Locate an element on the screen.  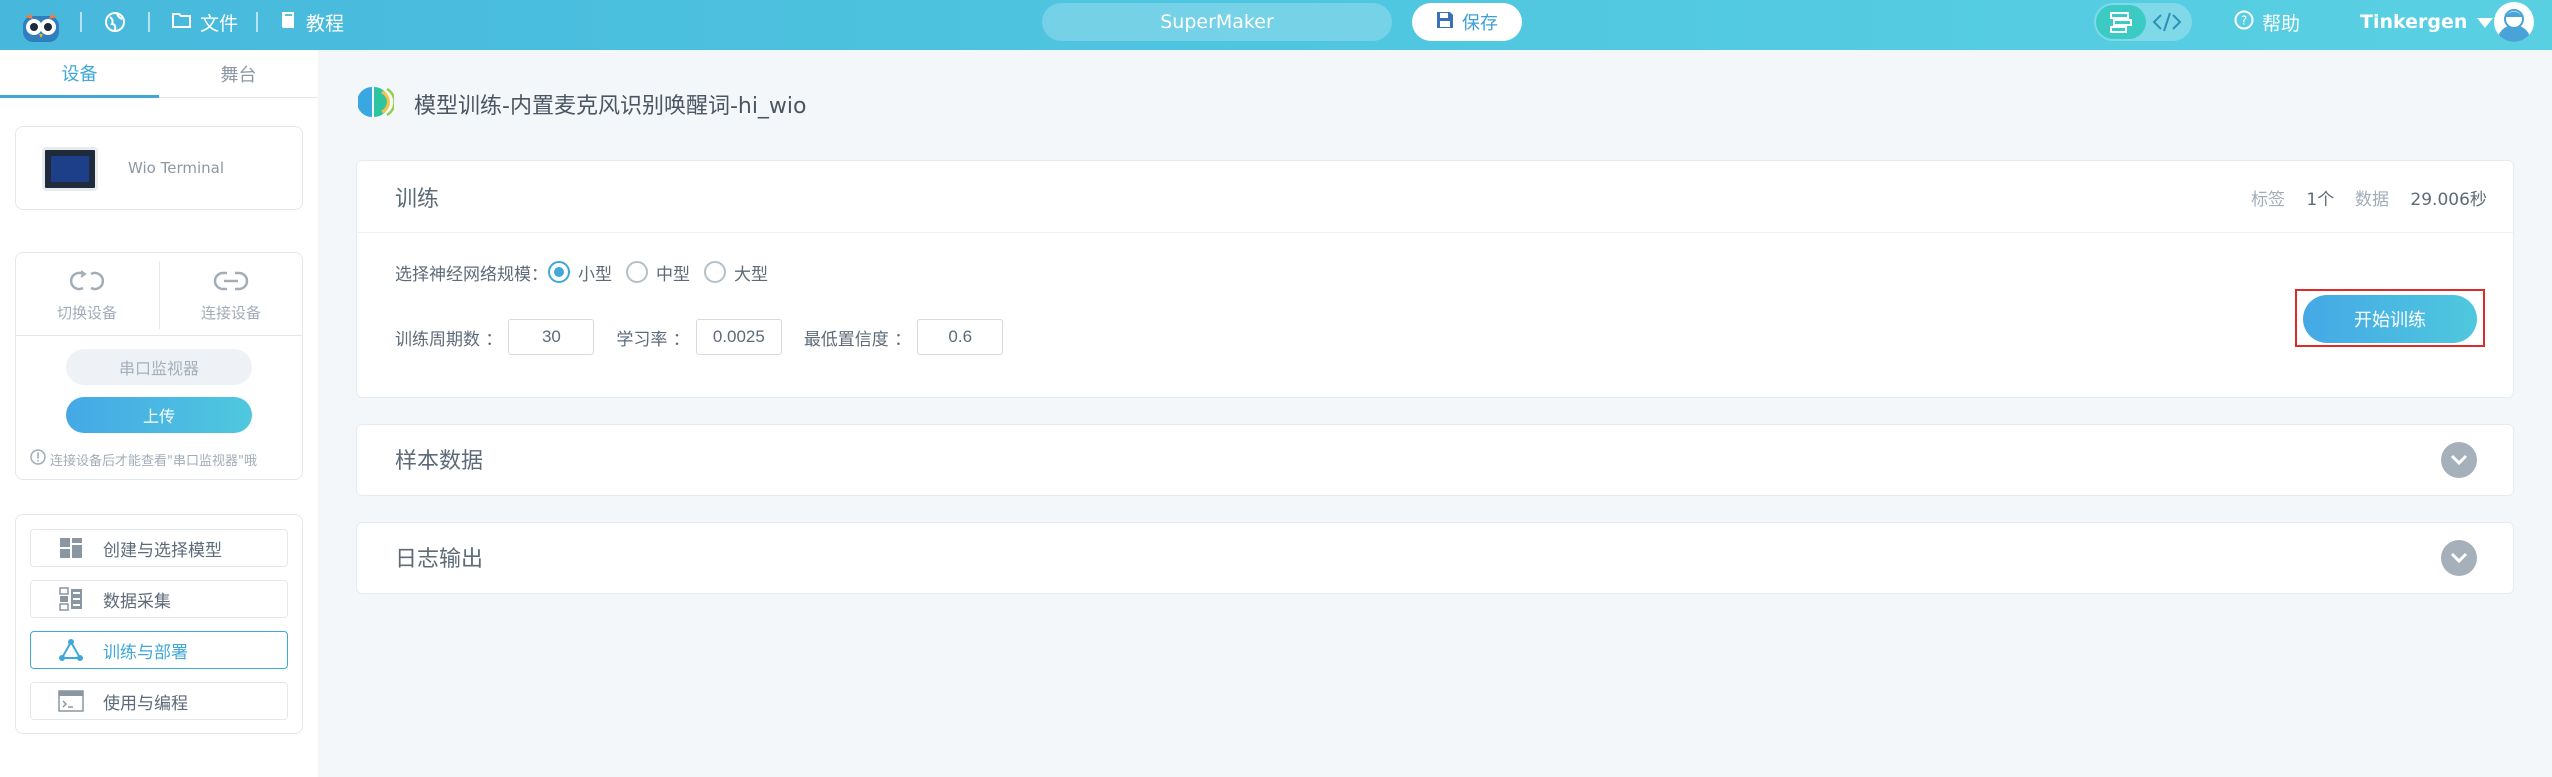
radio-large: 大型 is located at coordinates (736, 272).